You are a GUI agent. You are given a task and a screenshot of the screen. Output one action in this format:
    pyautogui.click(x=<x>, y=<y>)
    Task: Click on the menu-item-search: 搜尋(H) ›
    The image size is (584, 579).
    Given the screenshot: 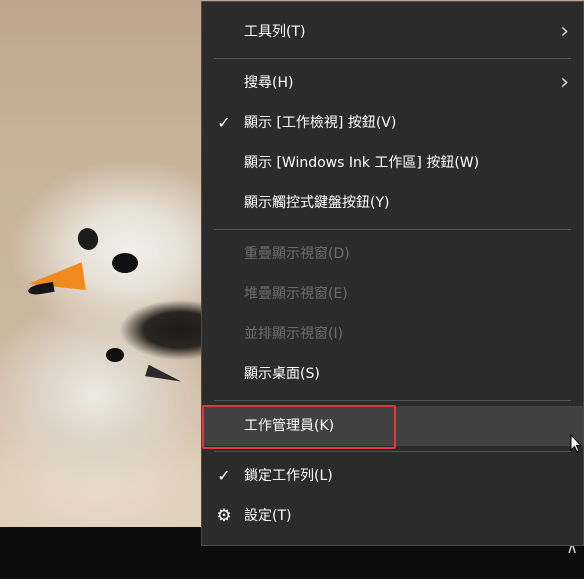 What is the action you would take?
    pyautogui.click(x=392, y=83)
    